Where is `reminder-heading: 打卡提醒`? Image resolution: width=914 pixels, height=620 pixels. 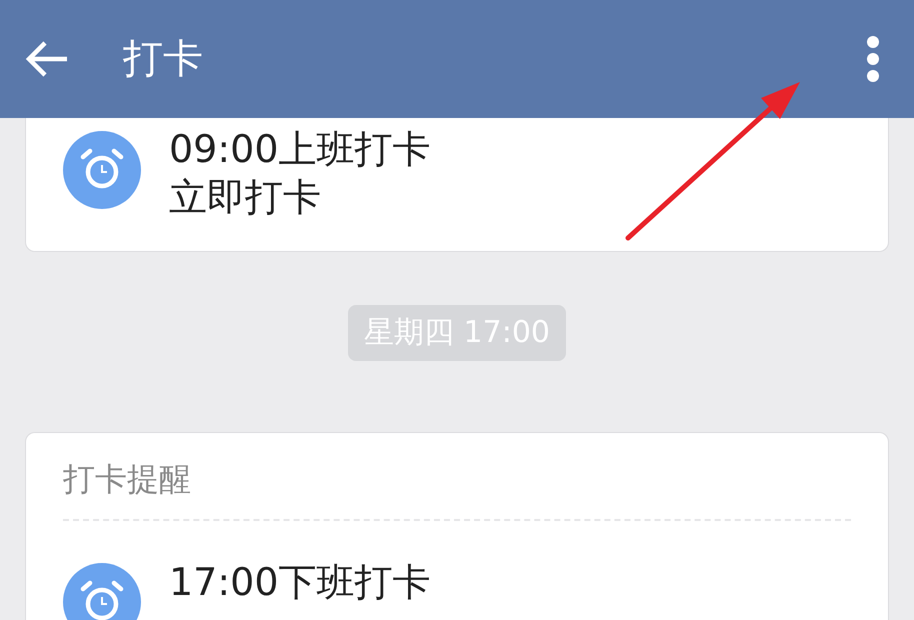 reminder-heading: 打卡提醒 is located at coordinates (127, 479).